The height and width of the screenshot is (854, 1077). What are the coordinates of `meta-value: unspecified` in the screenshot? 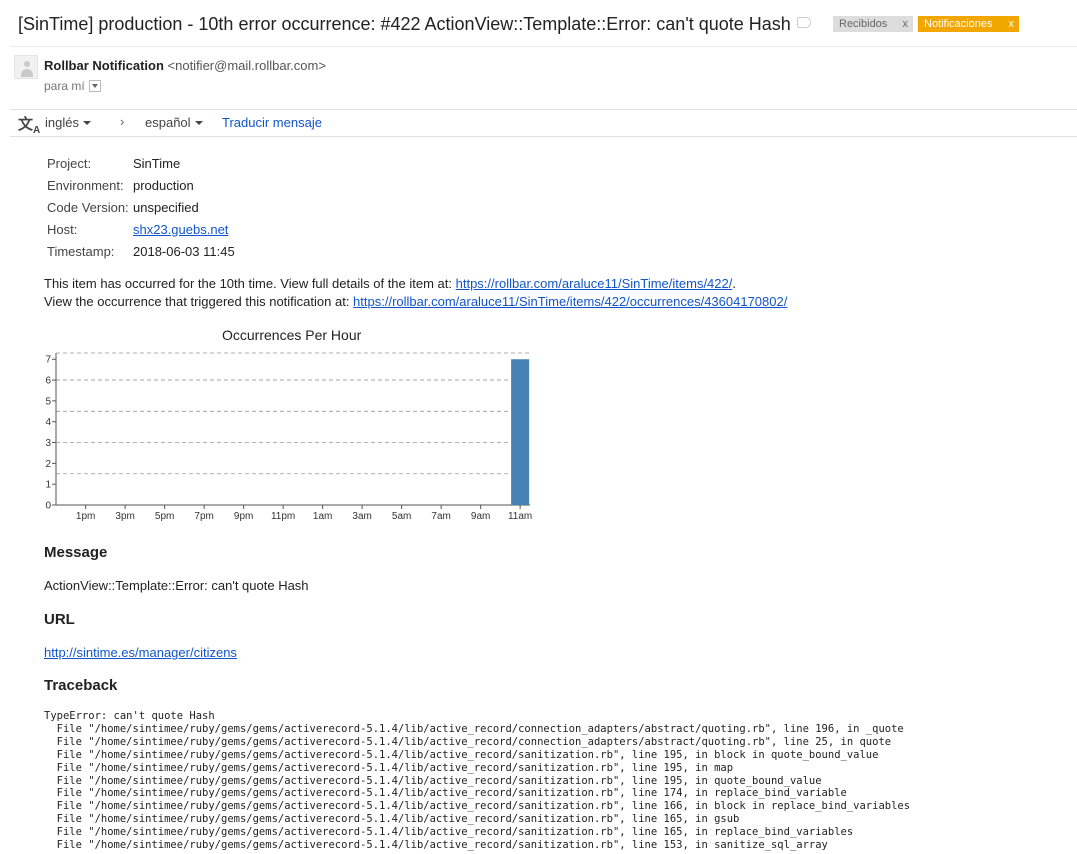 It's located at (166, 207).